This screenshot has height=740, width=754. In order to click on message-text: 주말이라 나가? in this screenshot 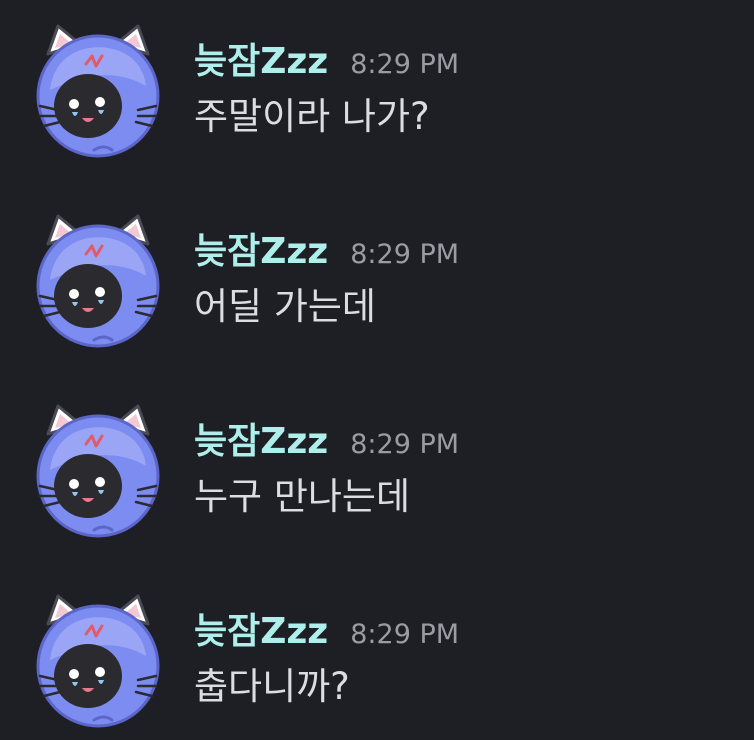, I will do `click(312, 116)`.